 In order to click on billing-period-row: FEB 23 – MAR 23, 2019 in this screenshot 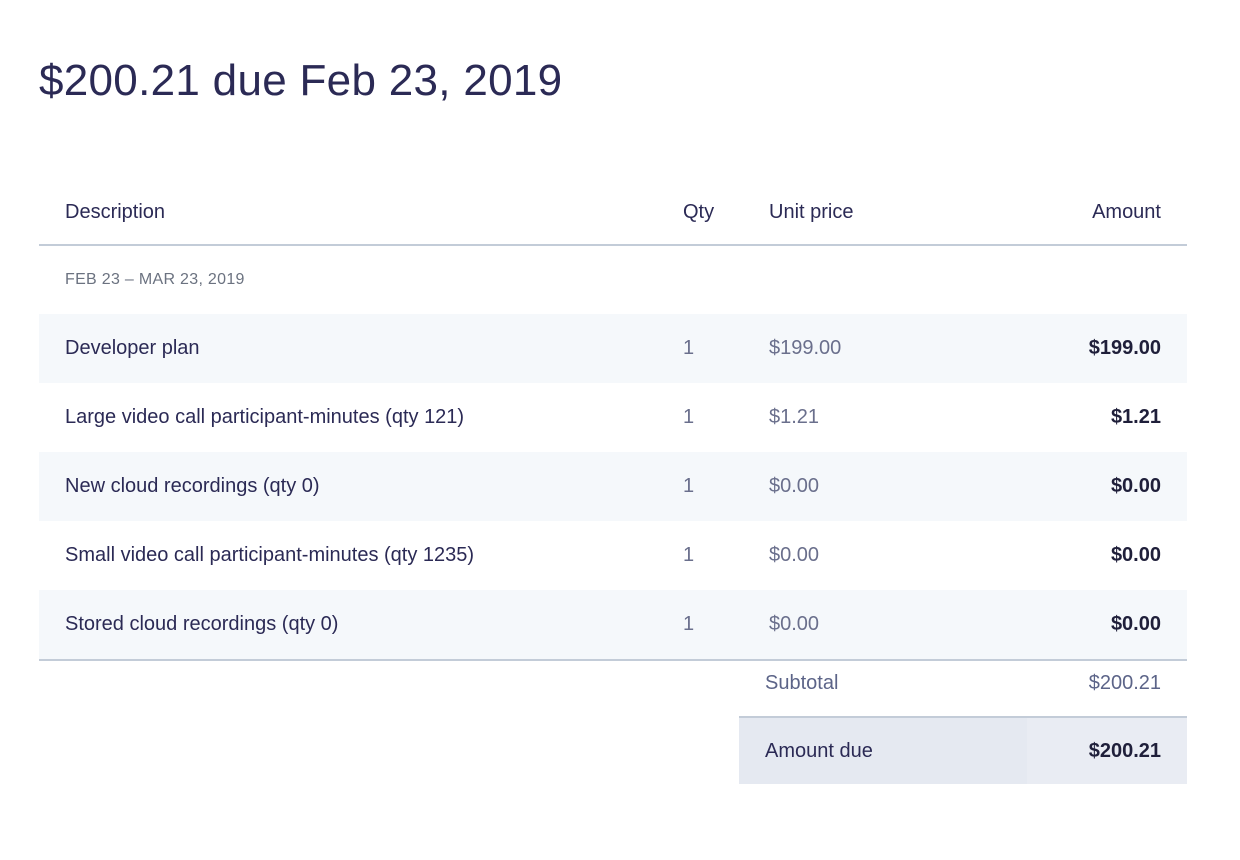, I will do `click(613, 279)`.